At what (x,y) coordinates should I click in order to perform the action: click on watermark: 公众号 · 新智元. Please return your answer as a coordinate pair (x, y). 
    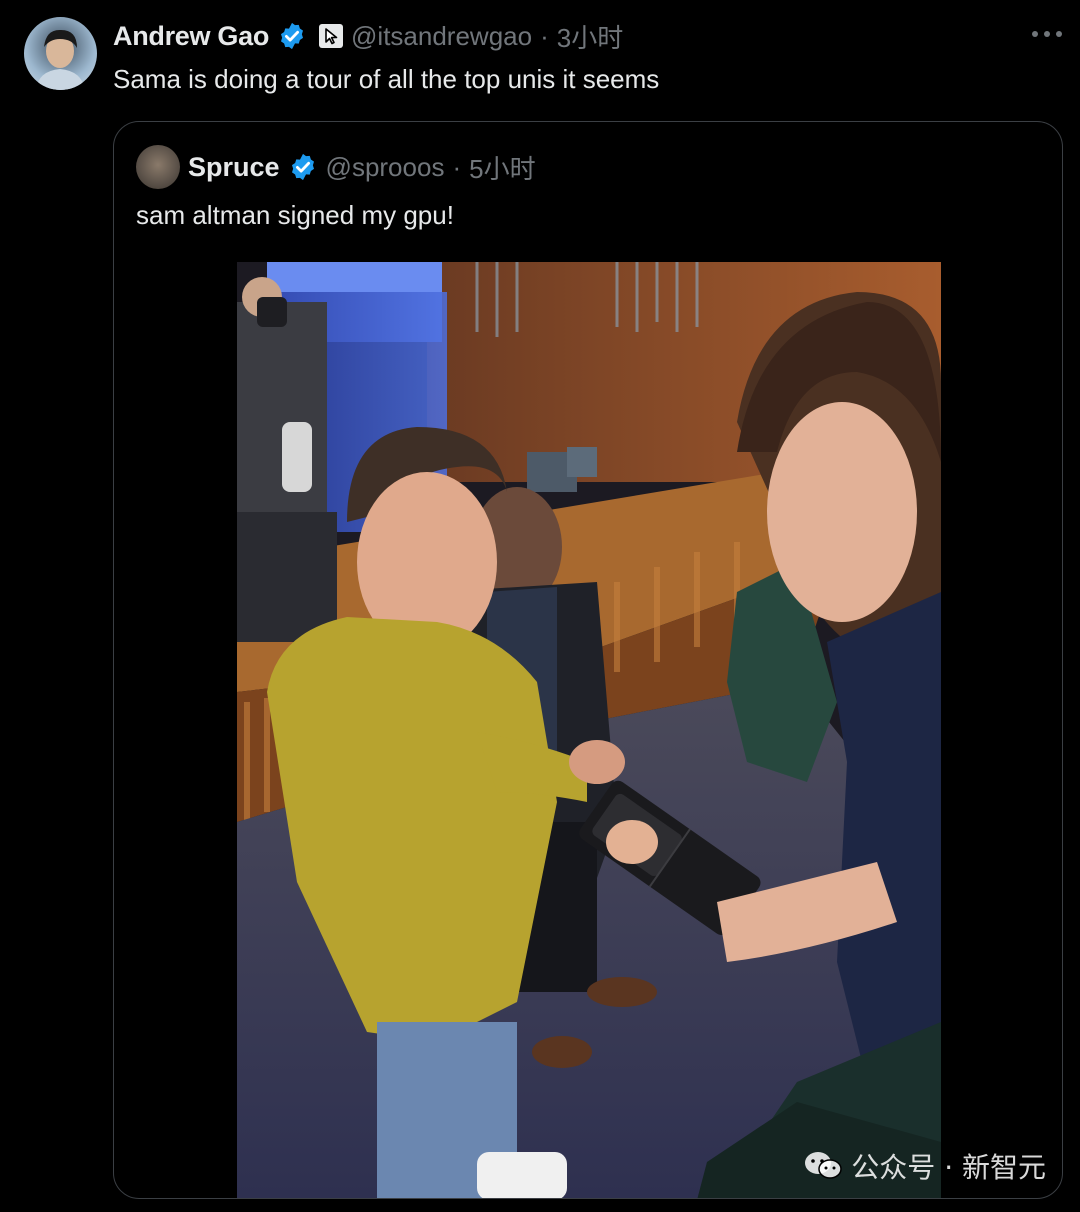
    Looking at the image, I should click on (924, 1166).